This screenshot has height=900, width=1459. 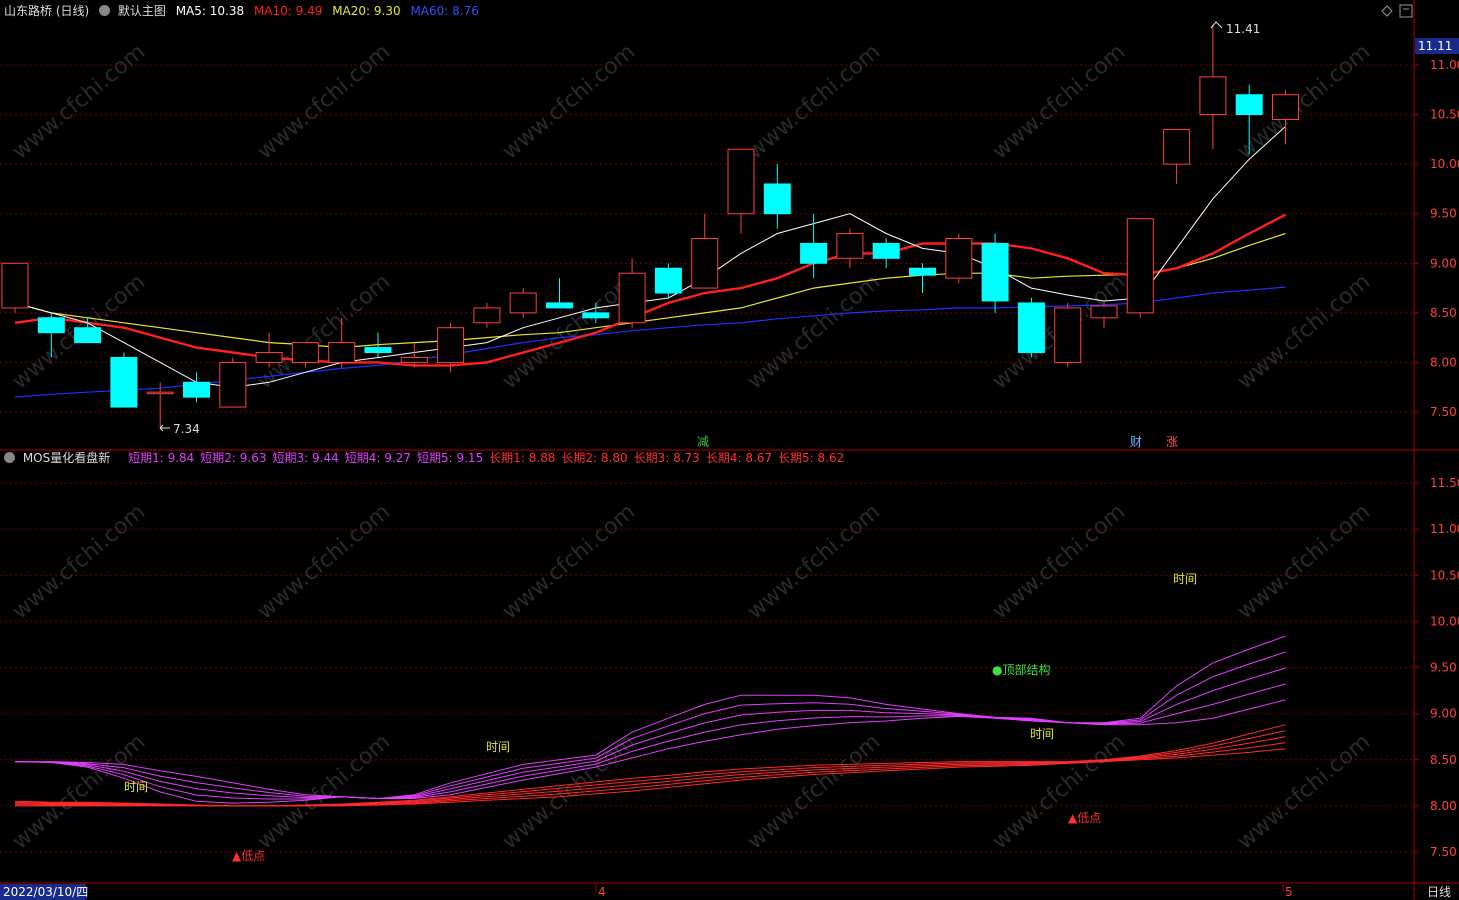 What do you see at coordinates (1444, 115) in the screenshot?
I see `price-tick-label: 10.50` at bounding box center [1444, 115].